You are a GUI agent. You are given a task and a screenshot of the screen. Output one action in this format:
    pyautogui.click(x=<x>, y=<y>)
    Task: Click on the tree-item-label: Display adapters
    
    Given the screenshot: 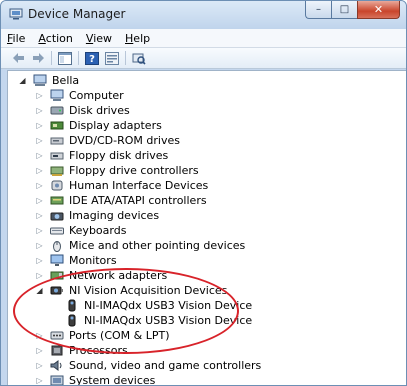 What is the action you would take?
    pyautogui.click(x=115, y=125)
    